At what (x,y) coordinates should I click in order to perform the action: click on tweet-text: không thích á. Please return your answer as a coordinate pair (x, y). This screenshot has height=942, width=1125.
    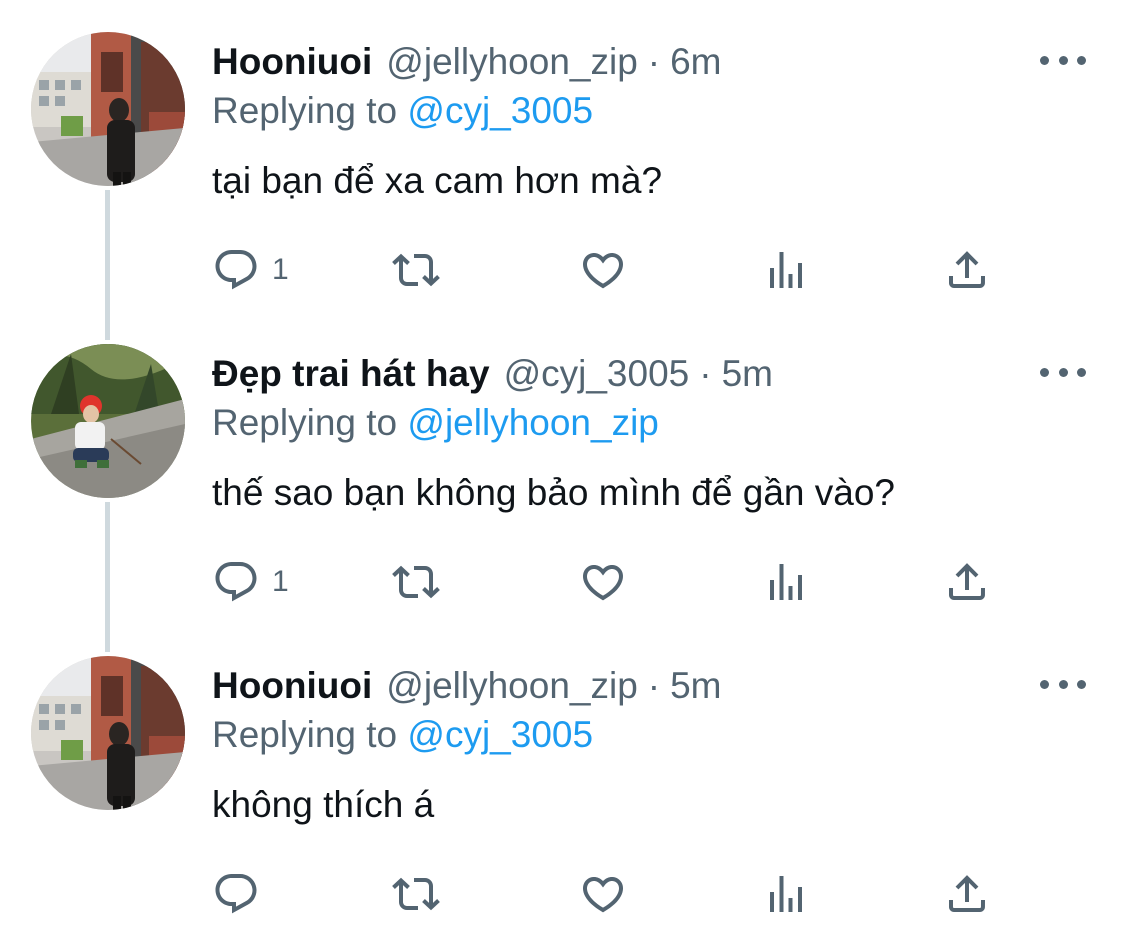
    Looking at the image, I should click on (323, 804).